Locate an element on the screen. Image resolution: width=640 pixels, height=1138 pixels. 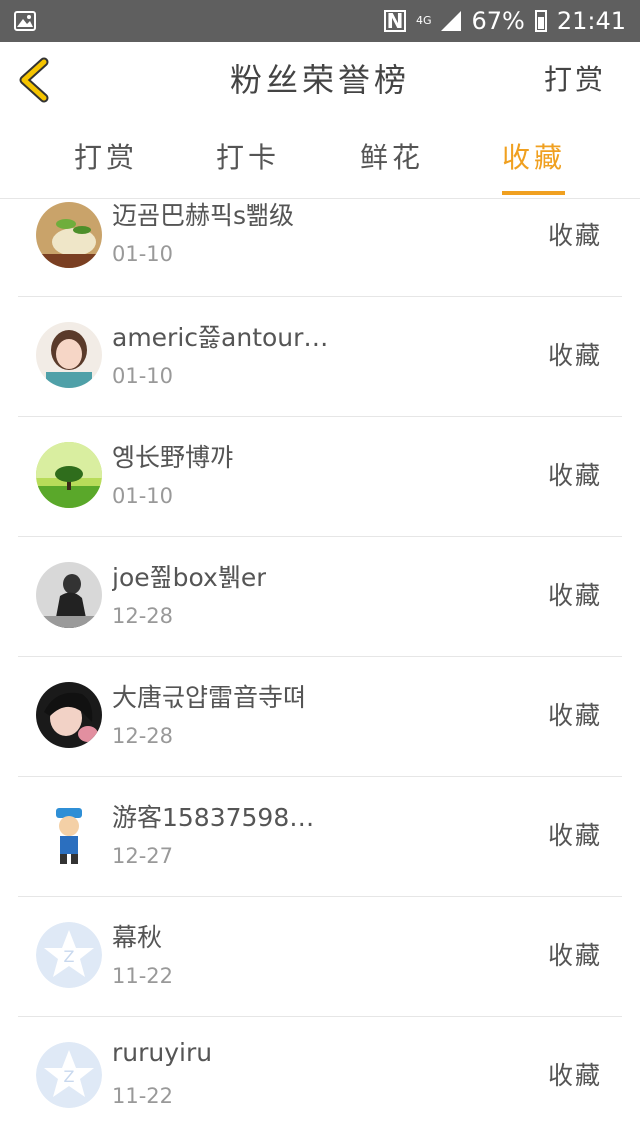
reward-button: 打赏 is located at coordinates (575, 80).